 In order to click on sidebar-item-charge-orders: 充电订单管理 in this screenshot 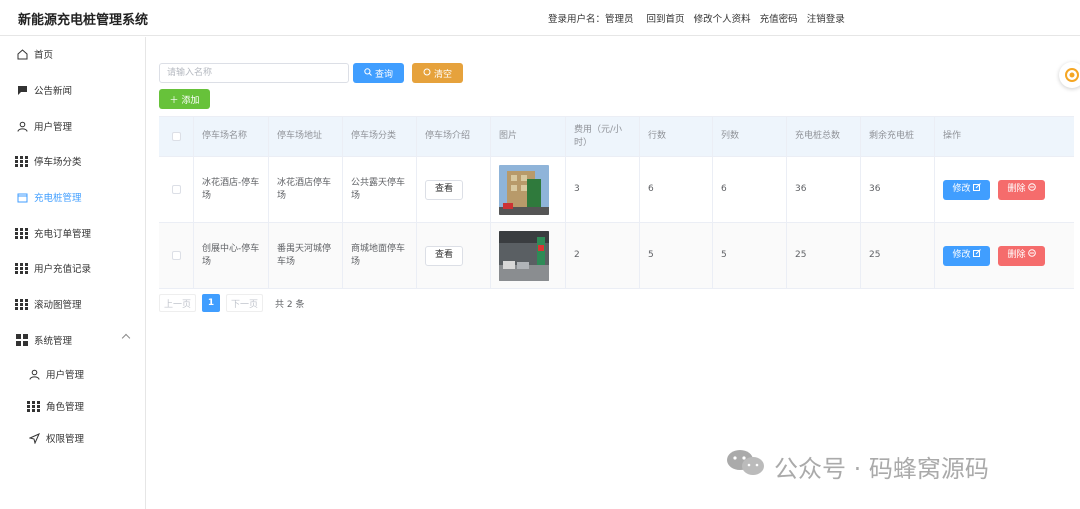, I will do `click(72, 233)`.